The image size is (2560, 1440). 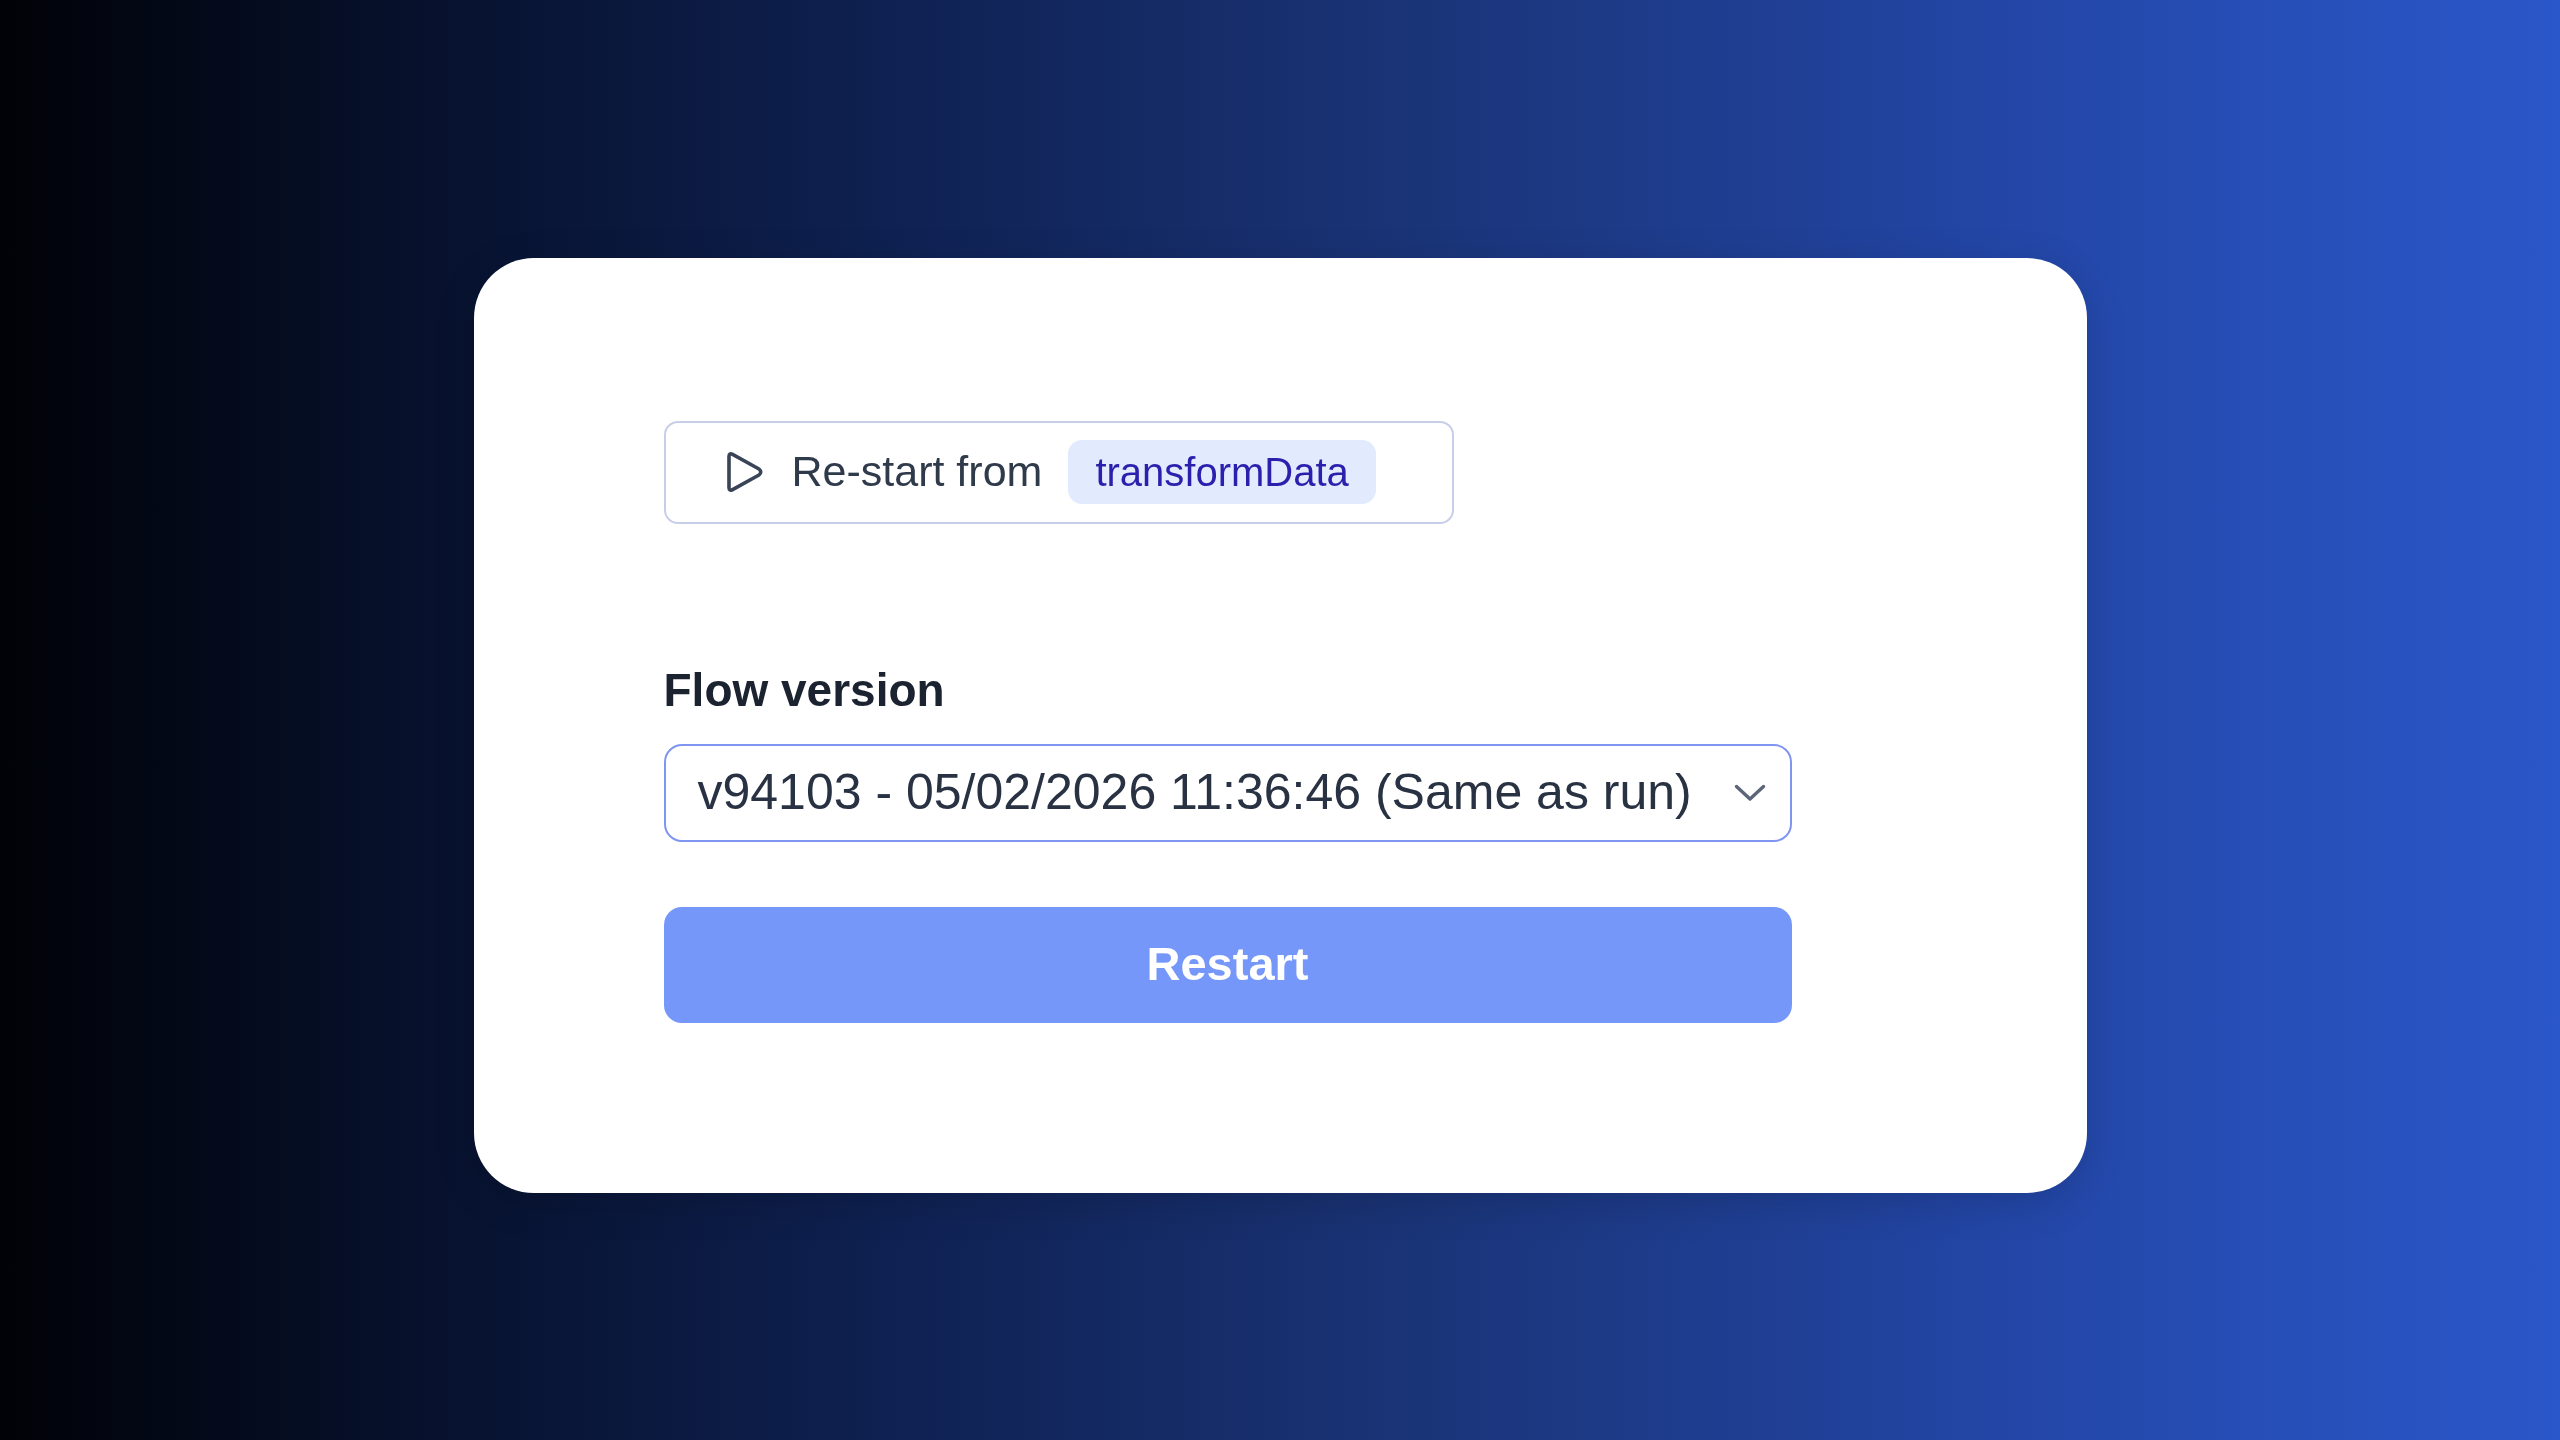 I want to click on field-label: Flow version, so click(x=804, y=690).